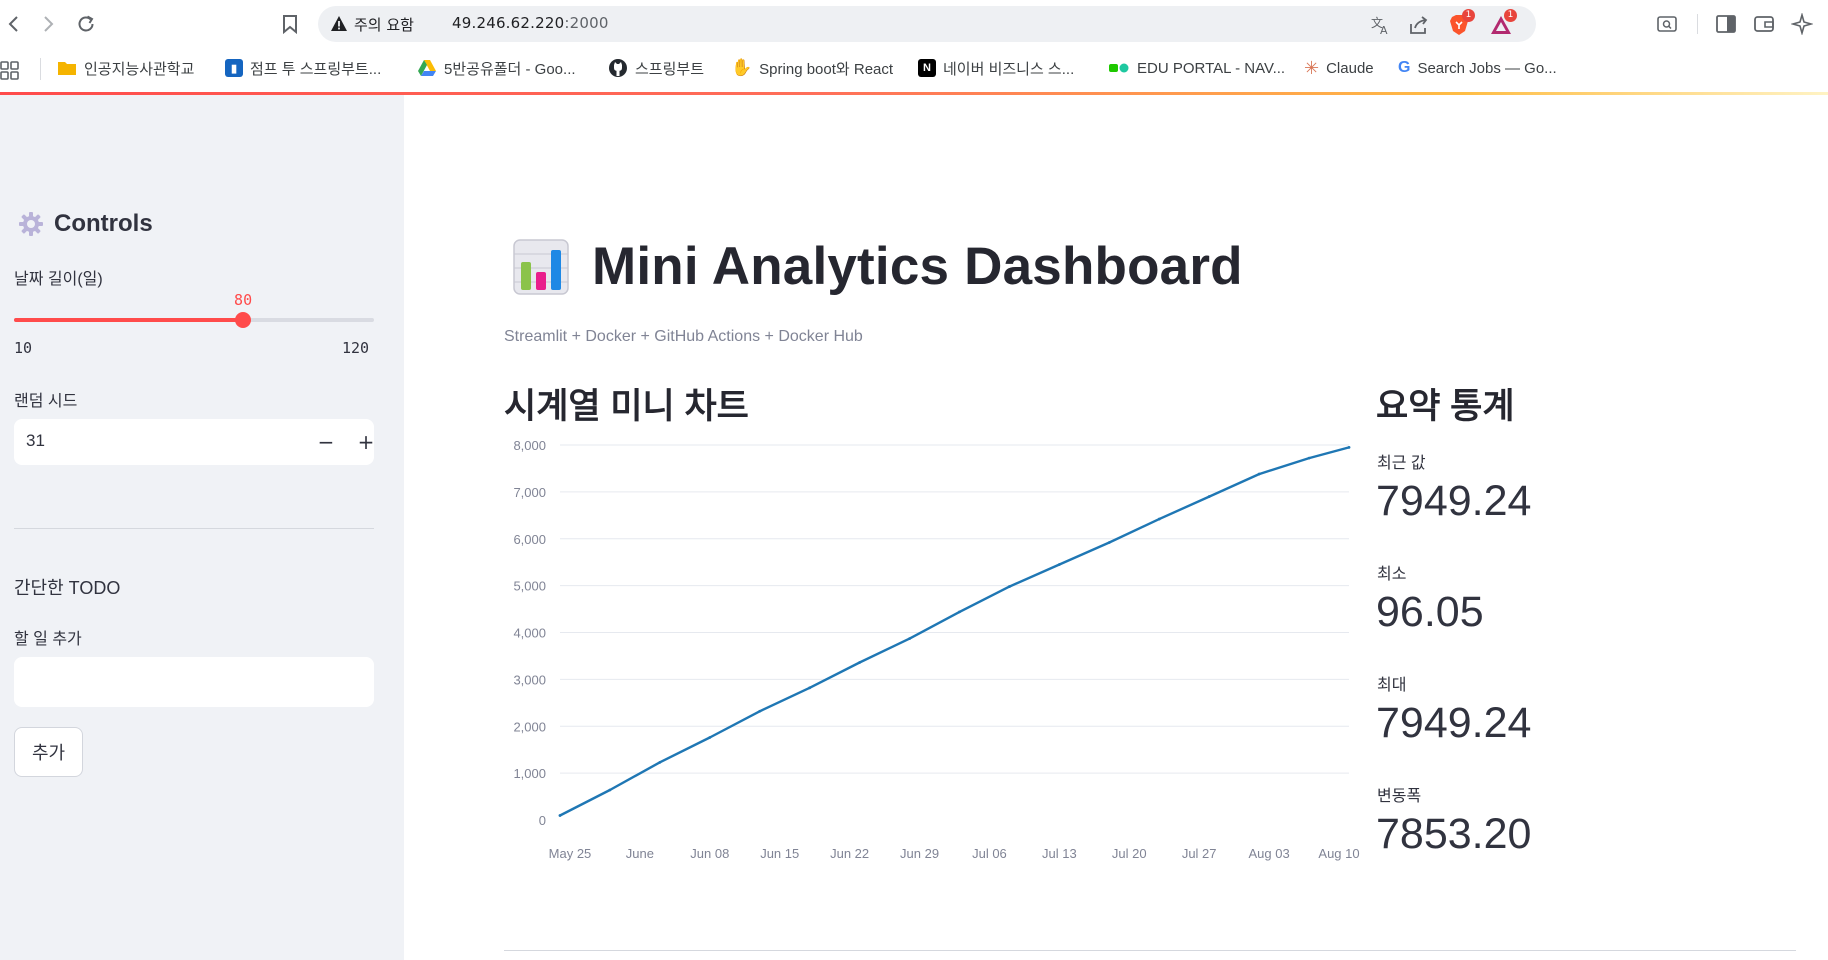 The image size is (1828, 960). I want to click on bookmark-label: Claude, so click(1350, 68).